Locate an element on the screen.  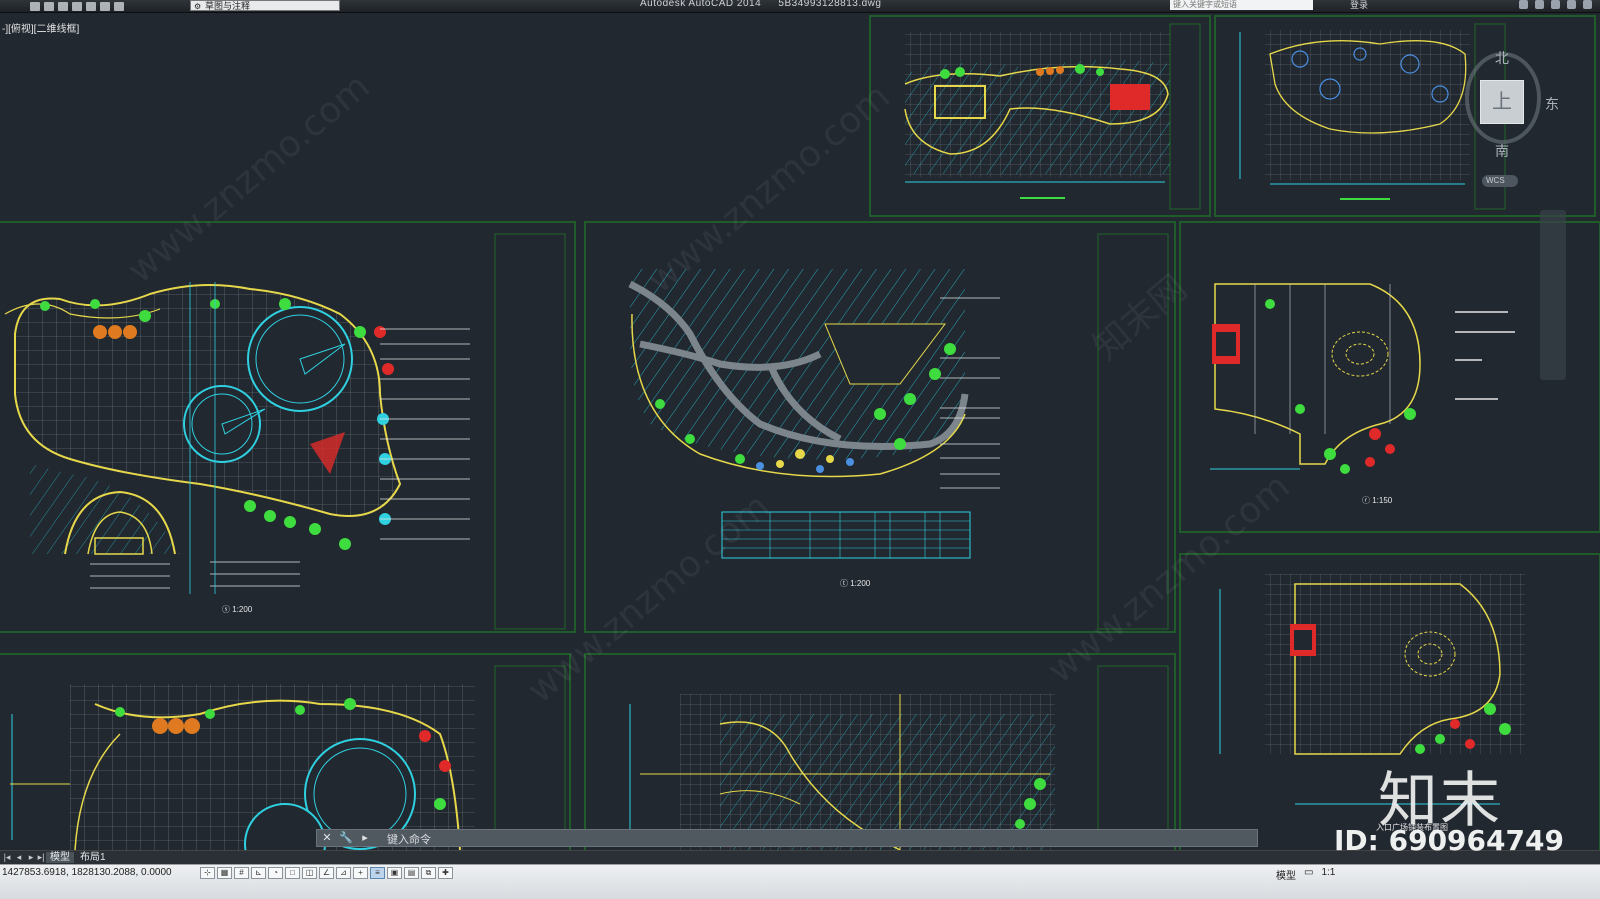
object-snap-icon: □ is located at coordinates (292, 873).